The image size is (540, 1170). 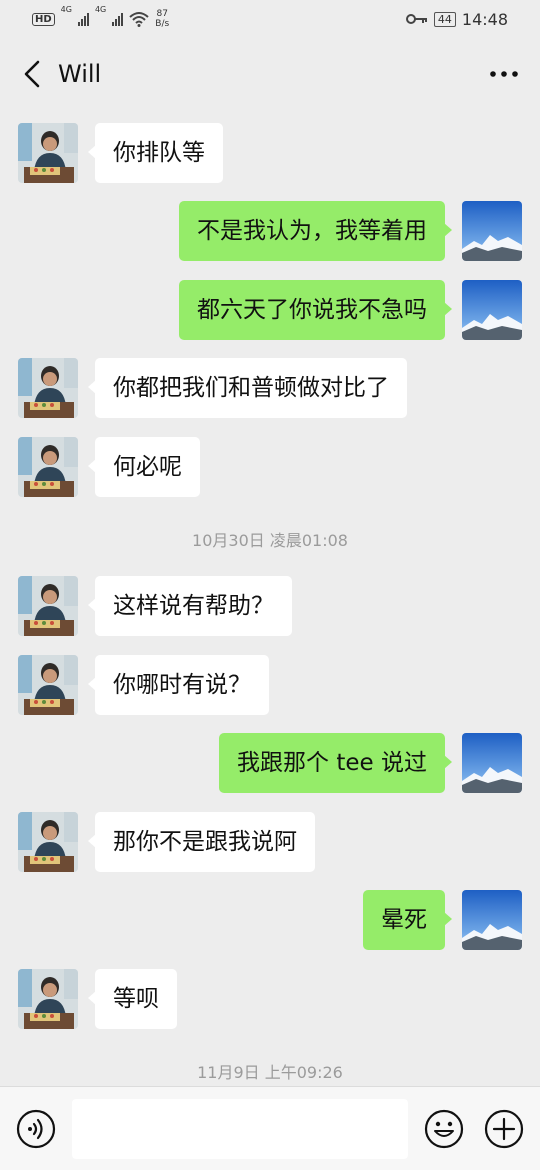 I want to click on voice-button, so click(x=36, y=1129).